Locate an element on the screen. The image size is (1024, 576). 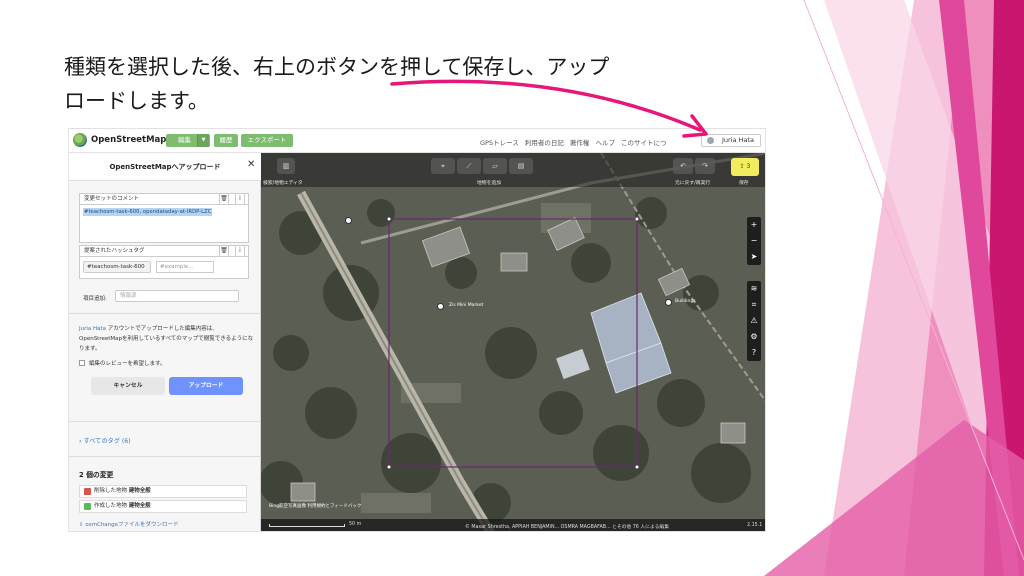
chevron-down-icon: ▼ is located at coordinates (203, 140).